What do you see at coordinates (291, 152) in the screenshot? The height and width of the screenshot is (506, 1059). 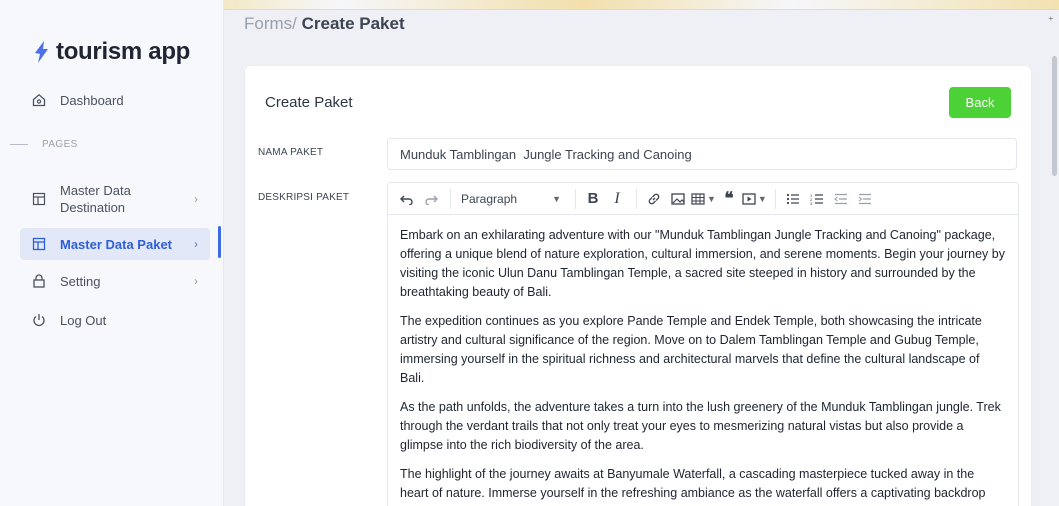 I see `nama-paket-label: NAMA PAKET` at bounding box center [291, 152].